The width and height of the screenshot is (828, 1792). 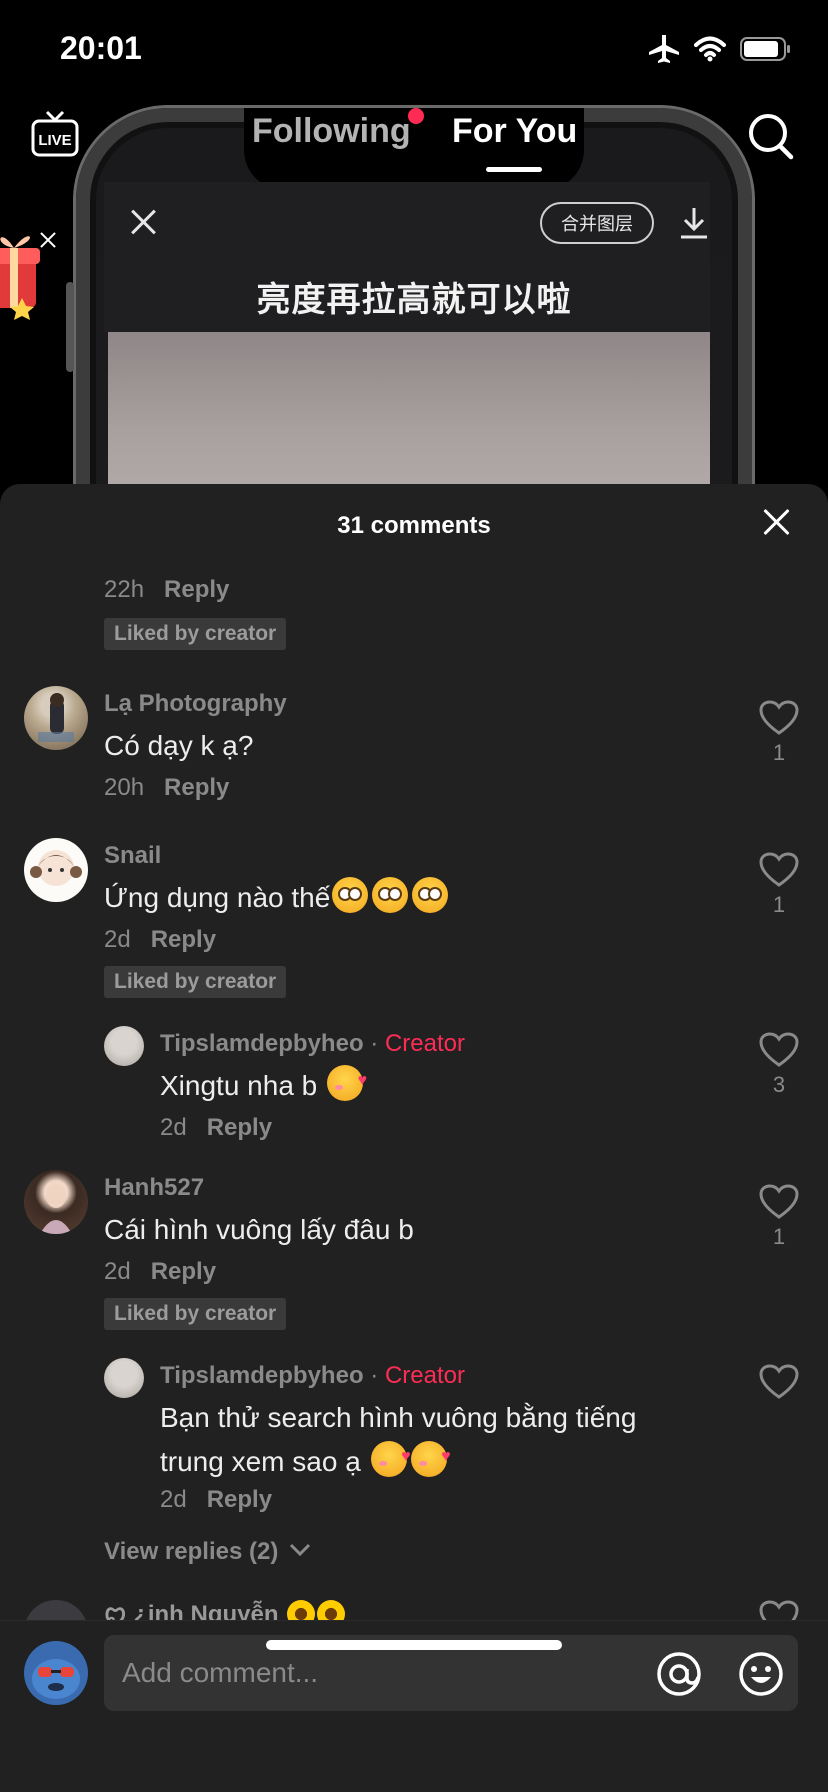 I want to click on view-replies-button: View replies (2), so click(x=207, y=1552).